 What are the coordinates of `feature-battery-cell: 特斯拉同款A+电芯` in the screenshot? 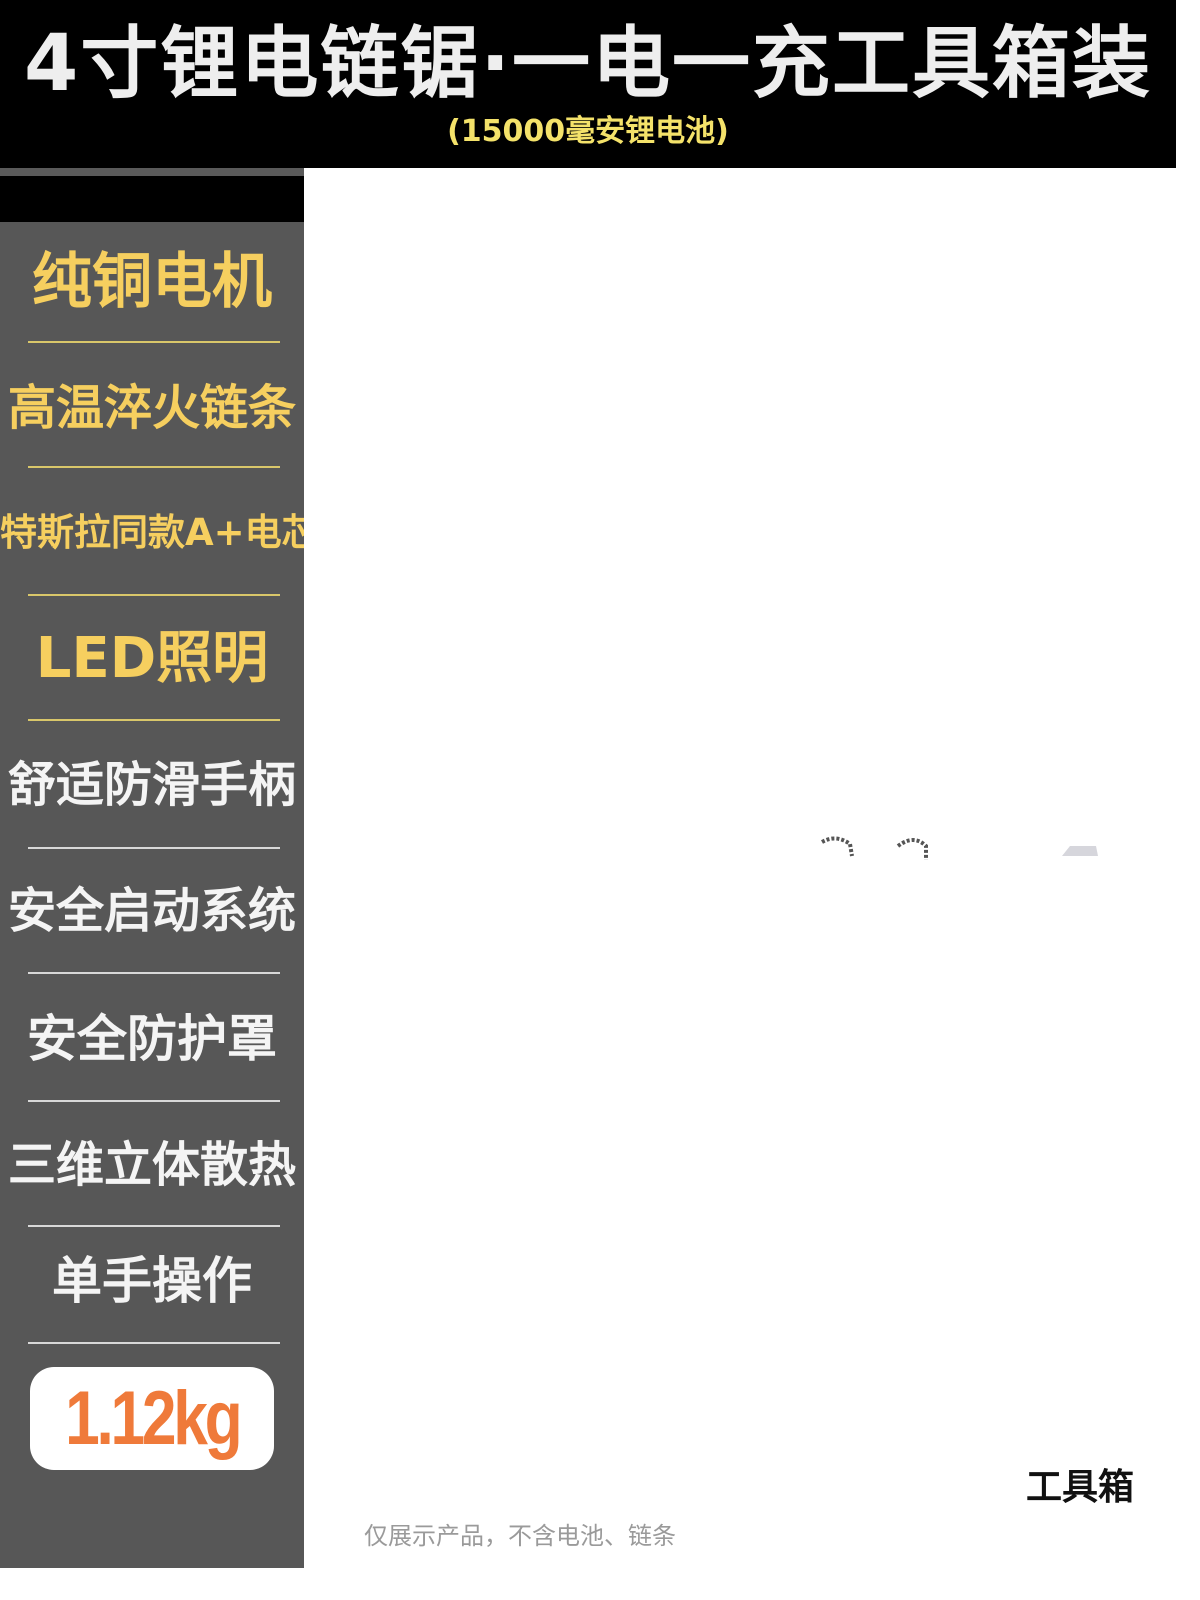 It's located at (159, 532).